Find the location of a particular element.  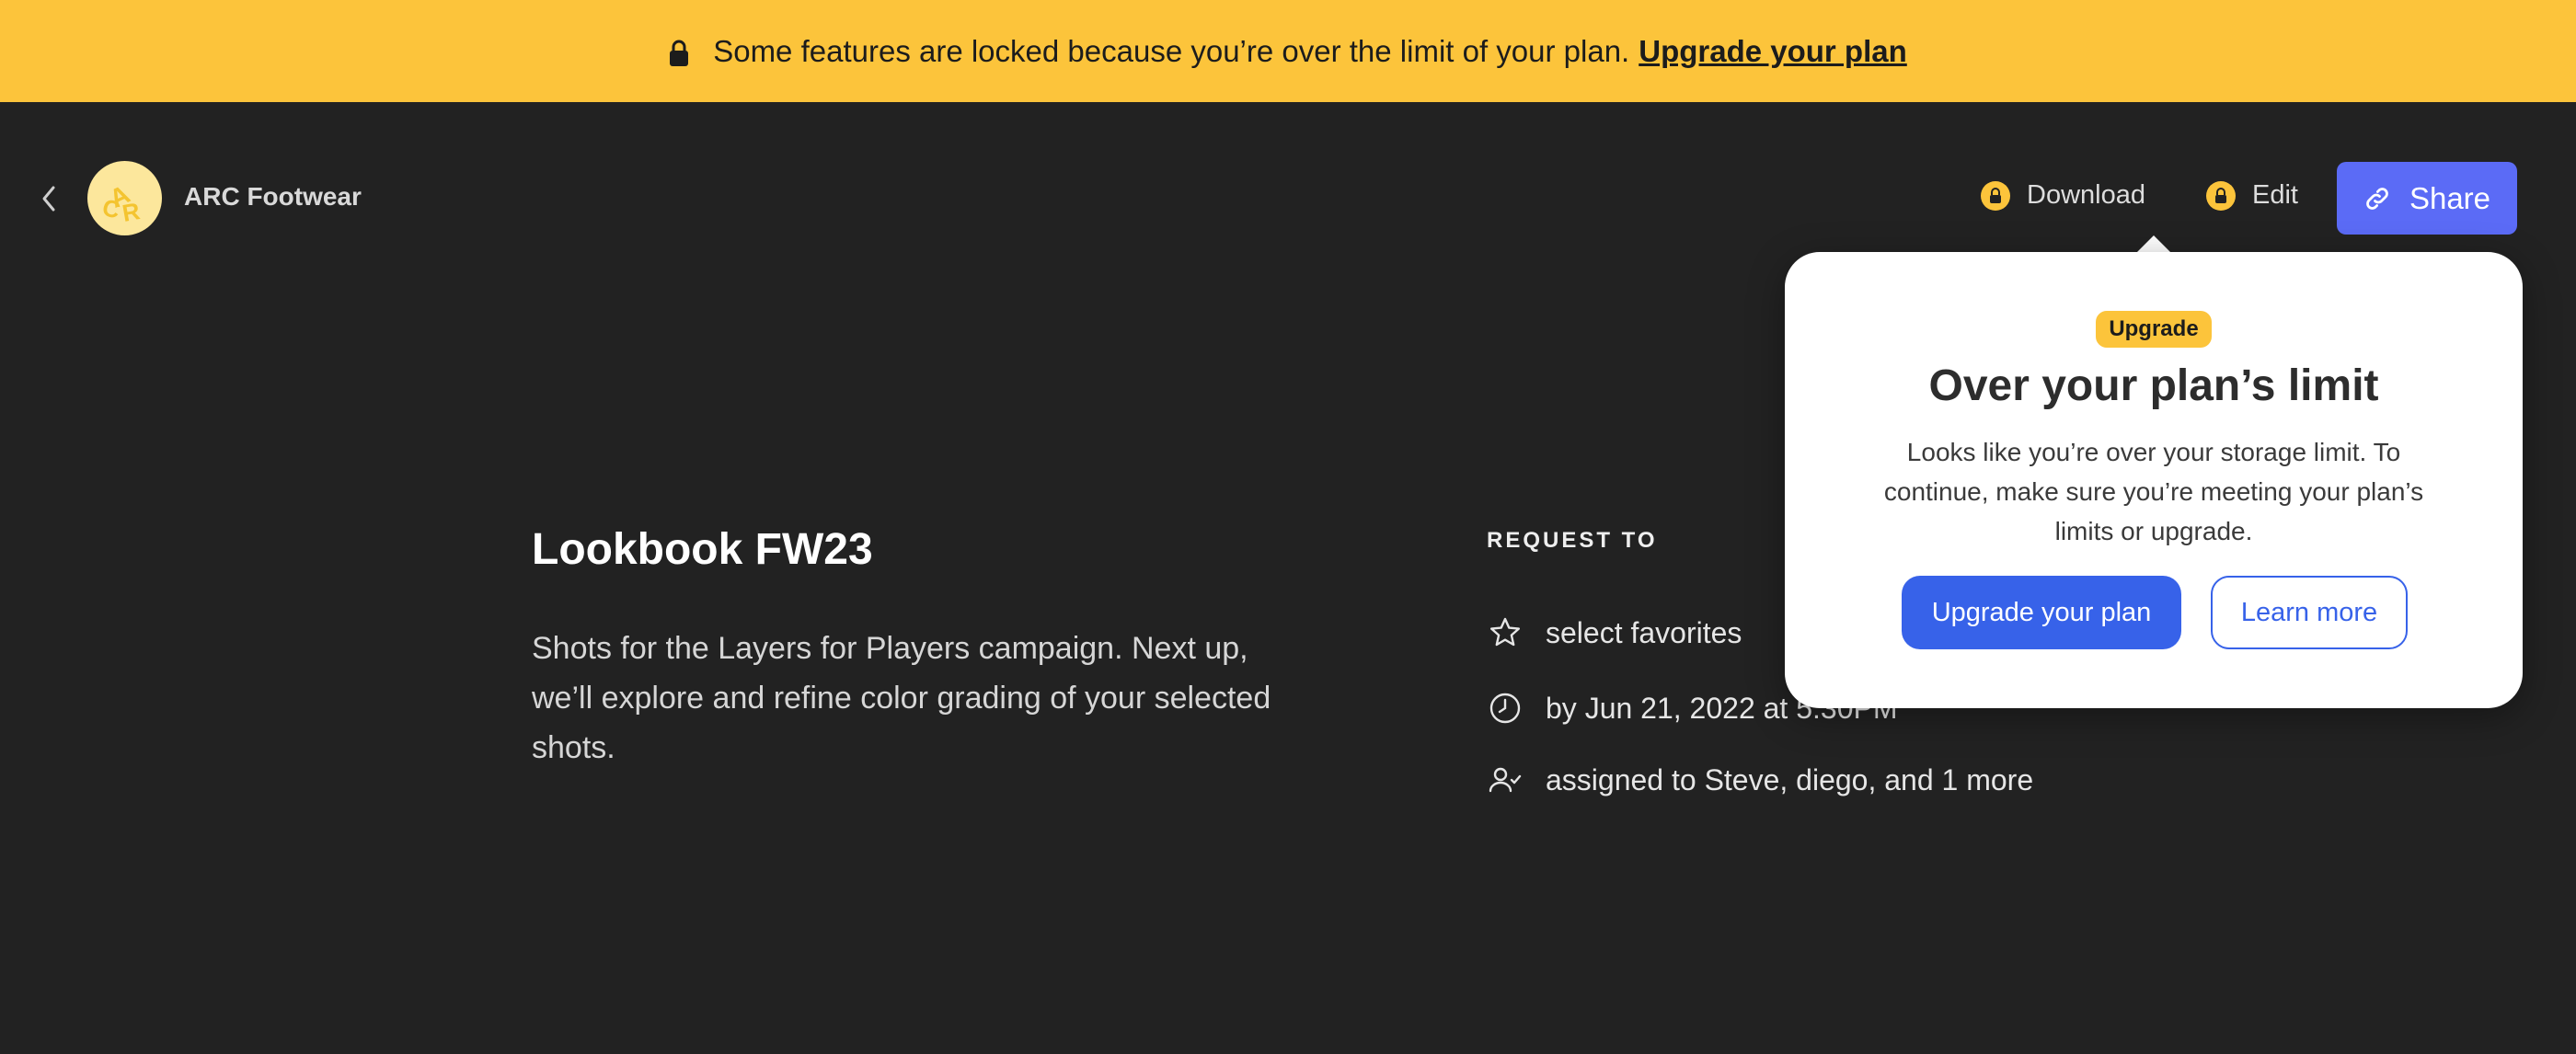

edit-label: Edit is located at coordinates (2275, 195).